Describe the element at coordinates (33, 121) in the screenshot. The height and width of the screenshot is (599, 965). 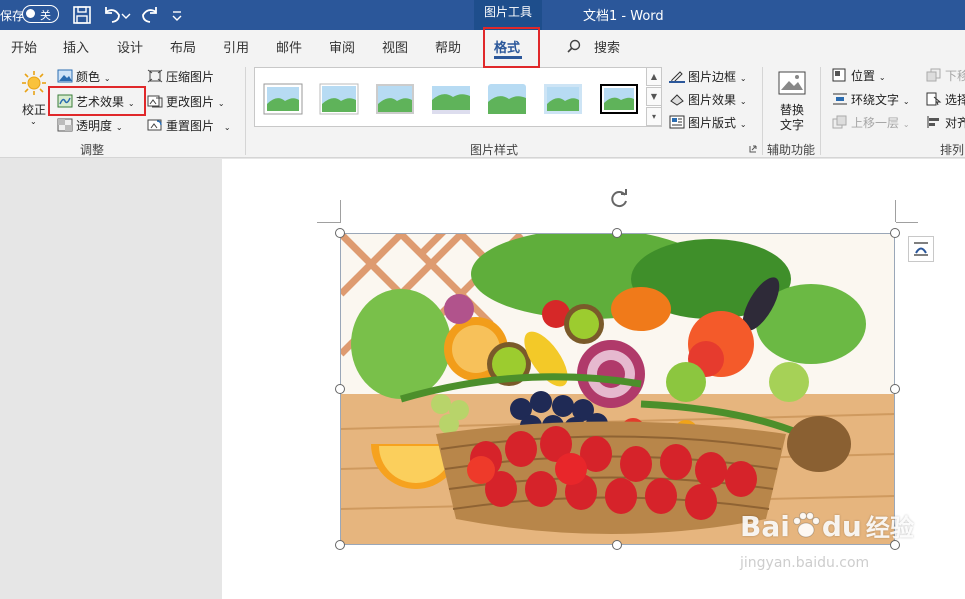
I see `corrections-dropdown-icon: ⌄` at that location.